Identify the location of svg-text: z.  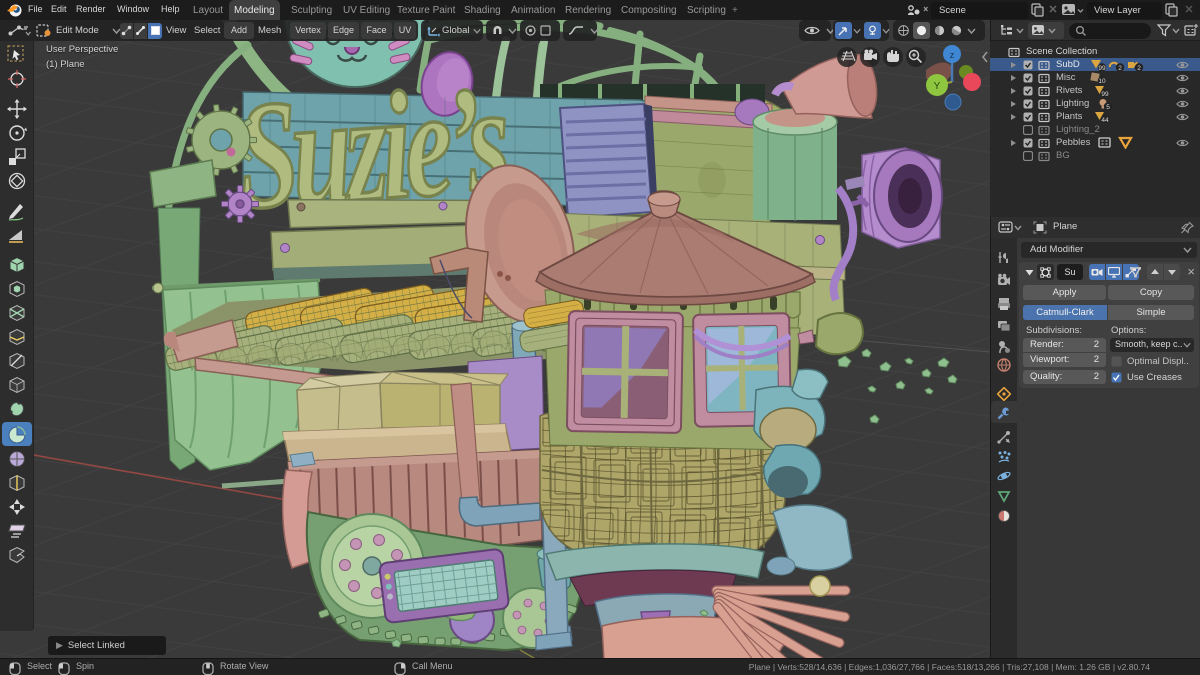
(952, 55).